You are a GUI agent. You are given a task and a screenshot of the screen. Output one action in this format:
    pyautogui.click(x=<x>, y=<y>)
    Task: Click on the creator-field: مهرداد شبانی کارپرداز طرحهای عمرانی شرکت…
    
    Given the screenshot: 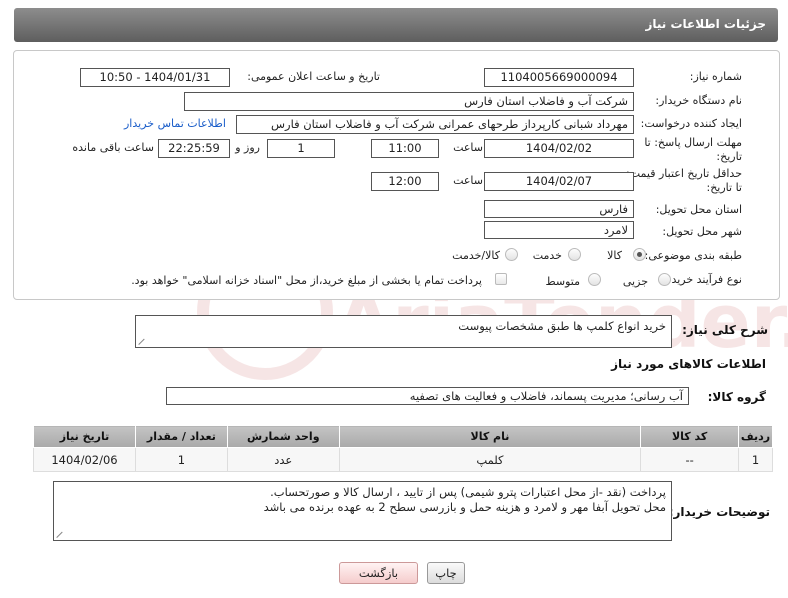 What is the action you would take?
    pyautogui.click(x=435, y=124)
    